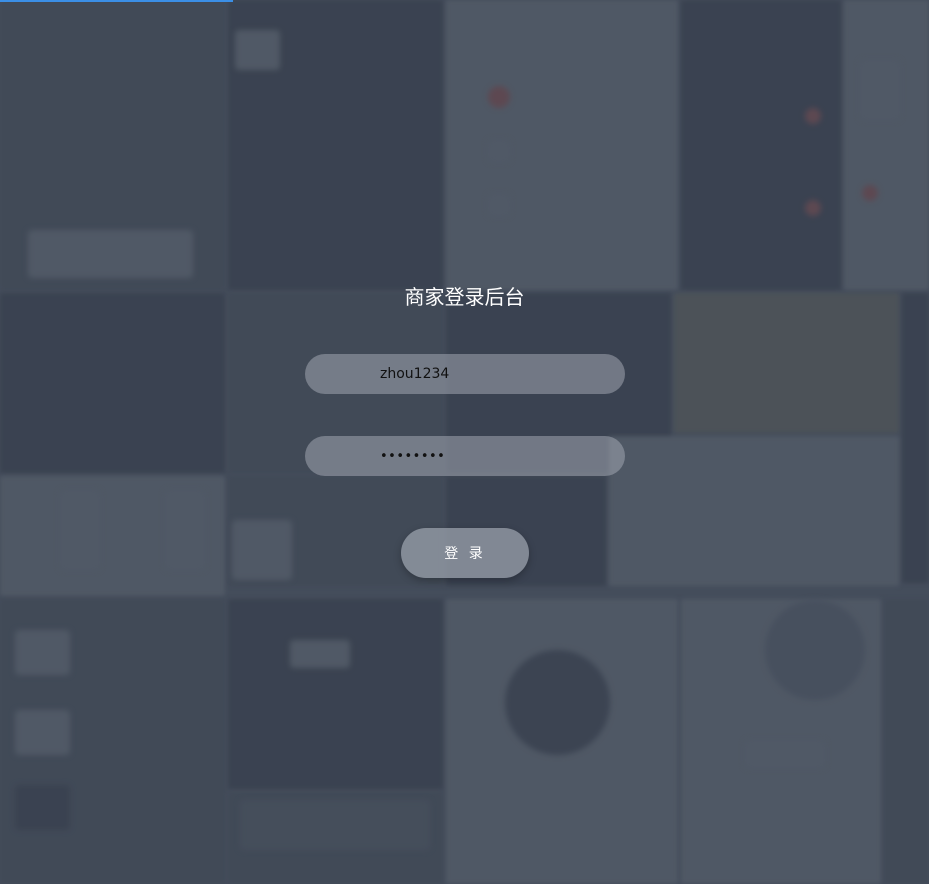 The height and width of the screenshot is (884, 929). Describe the element at coordinates (415, 374) in the screenshot. I see `username-value: zhou1234` at that location.